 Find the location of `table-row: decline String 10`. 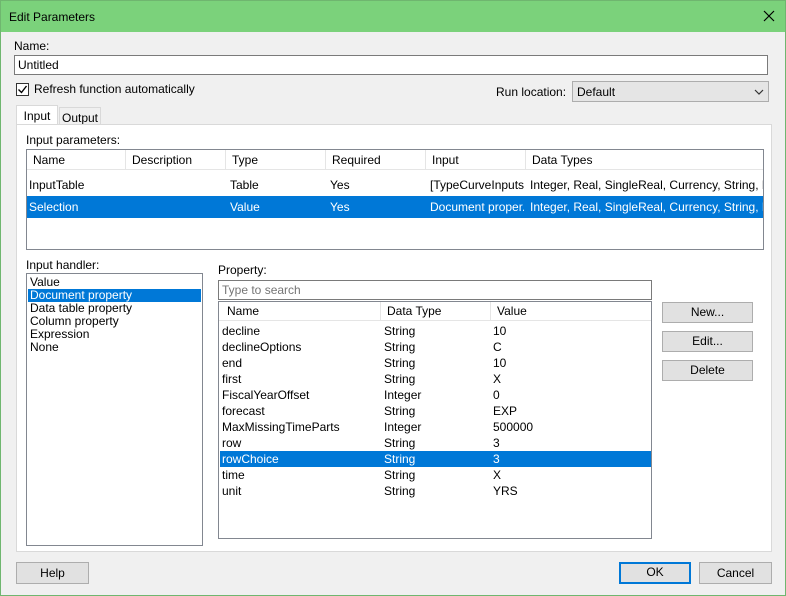

table-row: decline String 10 is located at coordinates (435, 331).